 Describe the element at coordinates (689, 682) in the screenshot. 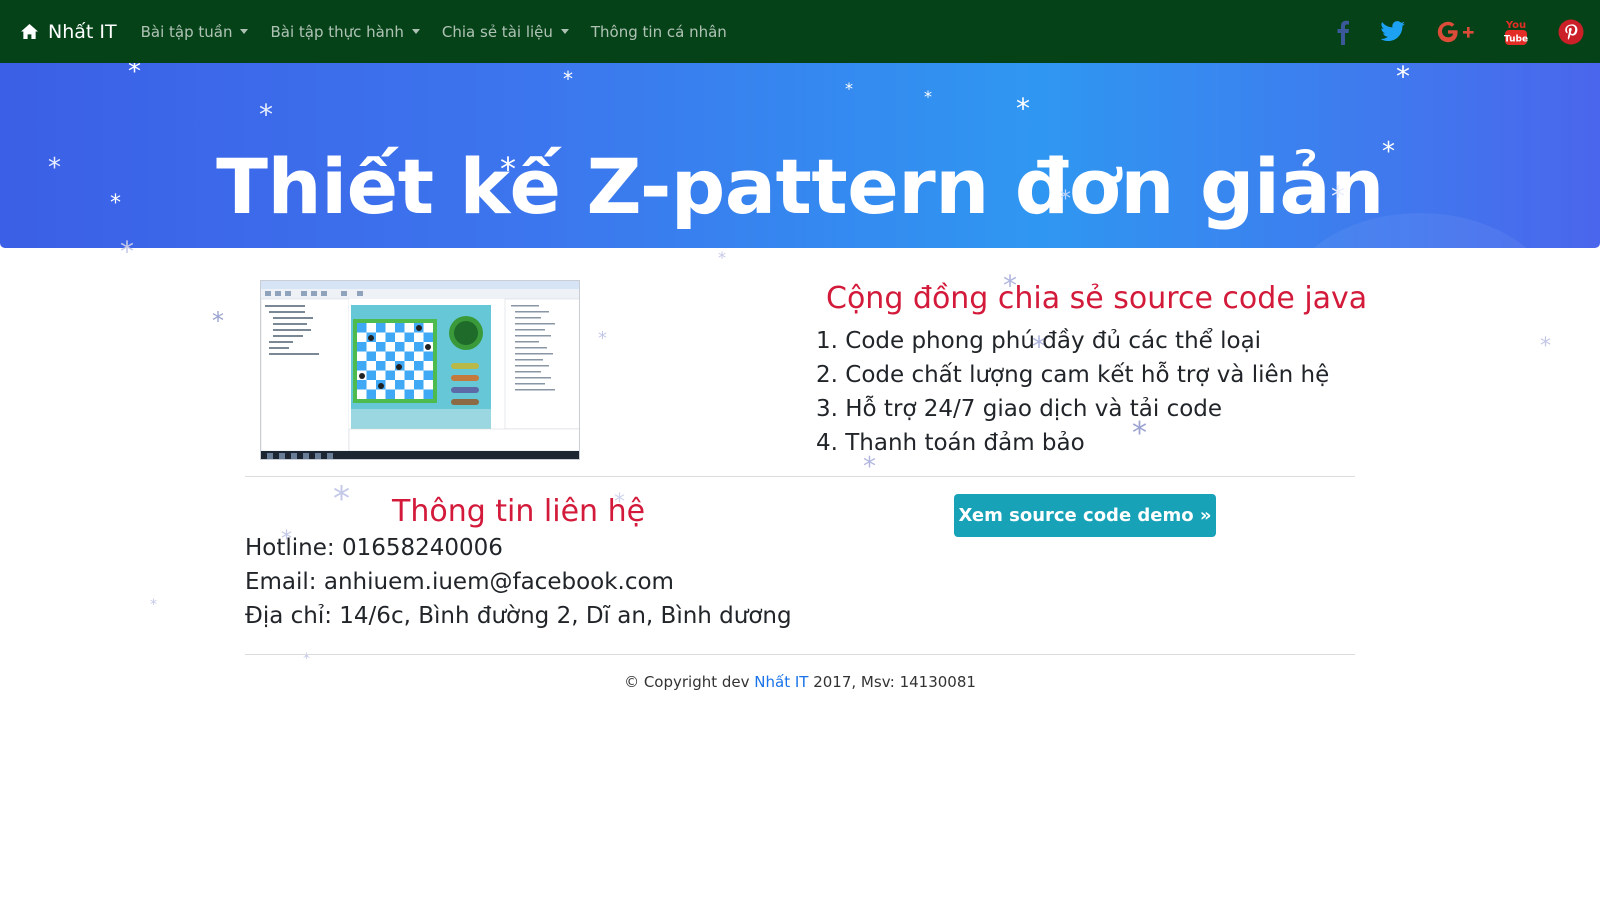

I see `copyright-text: © Copyright dev` at that location.